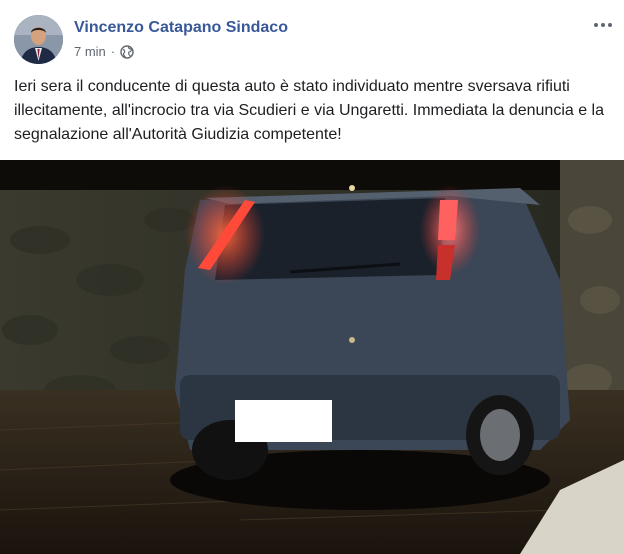 The height and width of the screenshot is (554, 624). I want to click on post-meta: 7 min ·, so click(104, 51).